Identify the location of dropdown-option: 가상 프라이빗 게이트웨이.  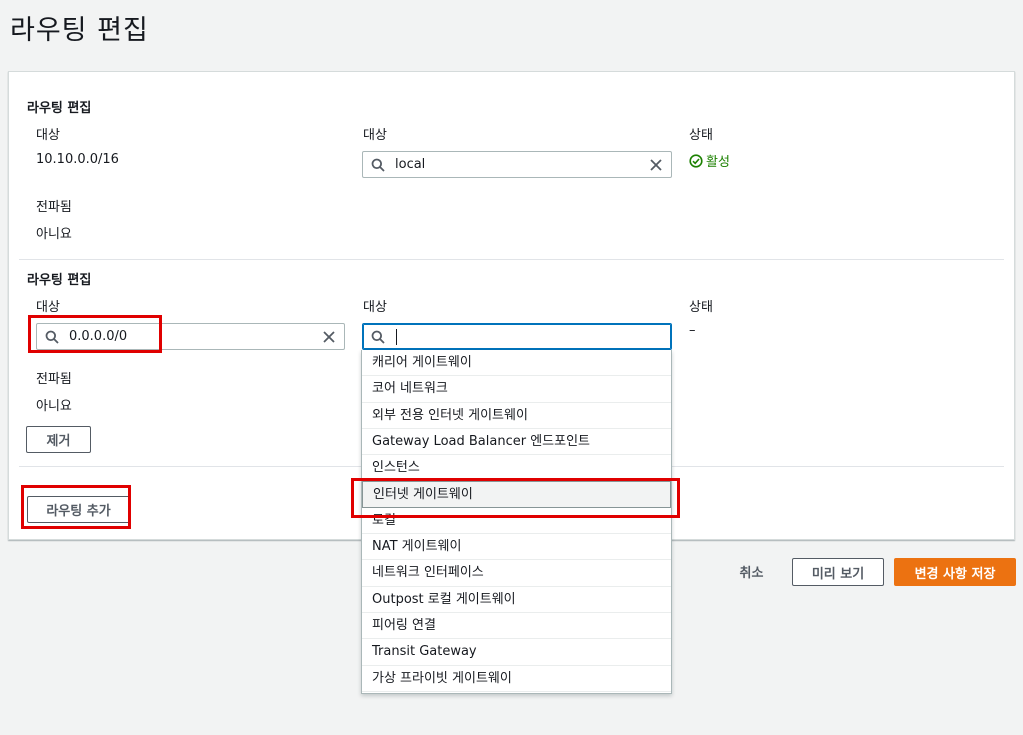
(516, 679).